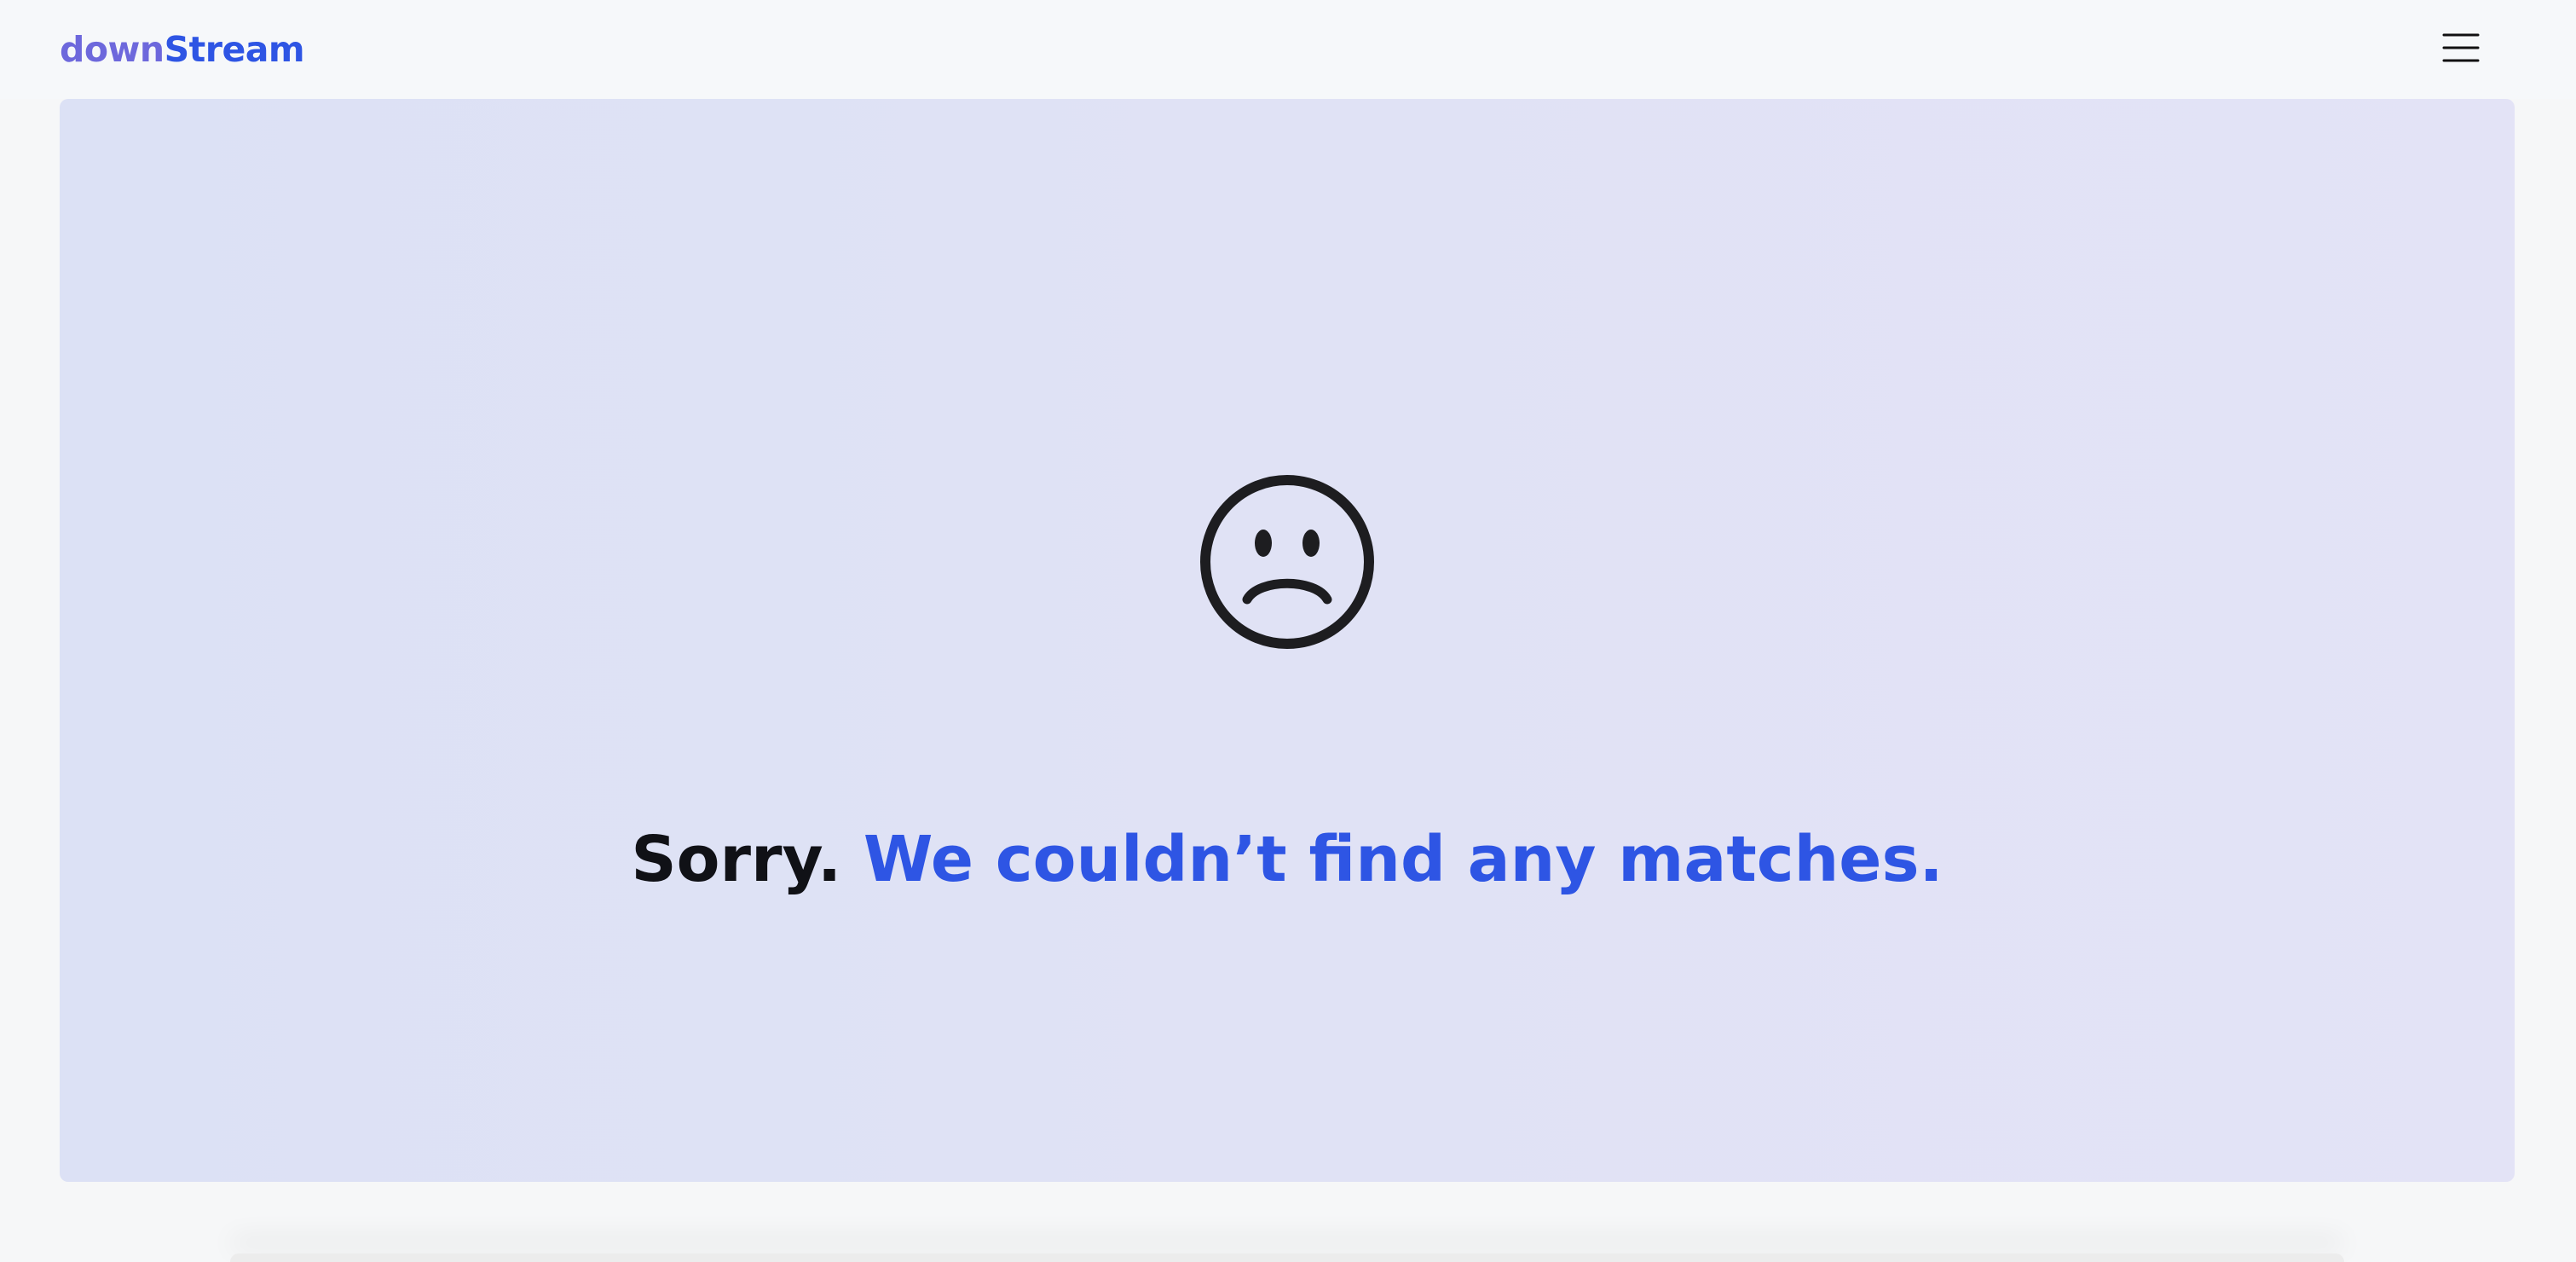 The height and width of the screenshot is (1262, 2576). Describe the element at coordinates (1287, 562) in the screenshot. I see `sad-face-icon` at that location.